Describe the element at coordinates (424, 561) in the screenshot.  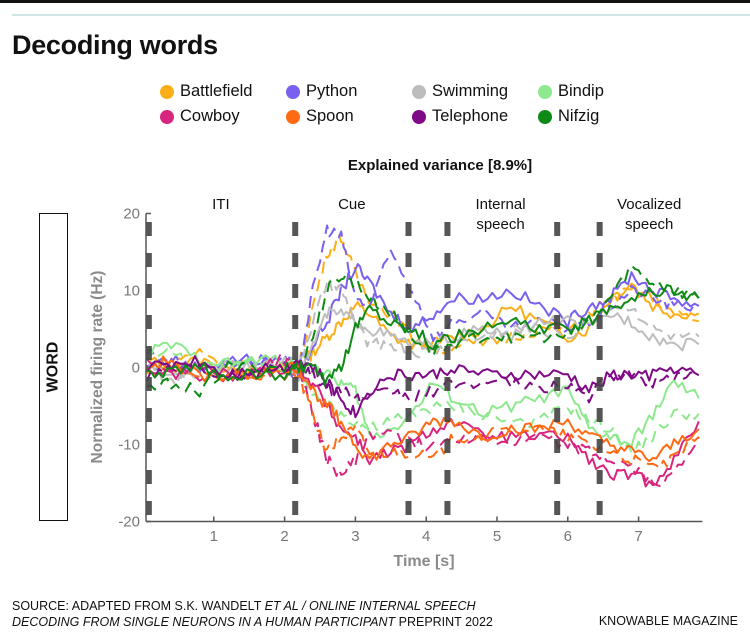
I see `x-axis-label: Time [s]` at that location.